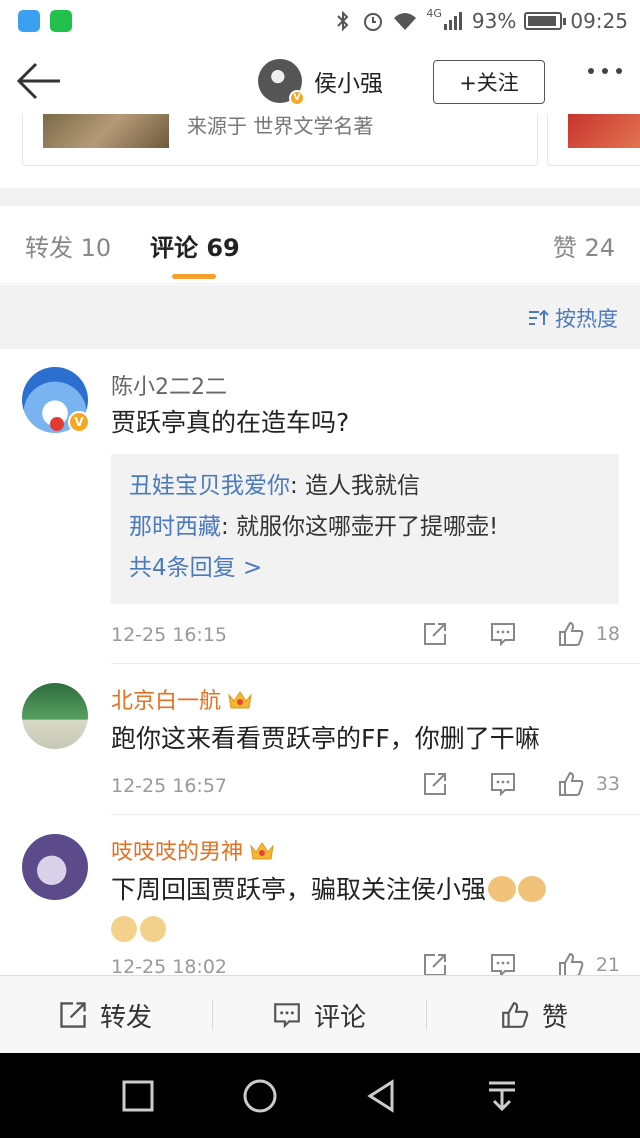 This screenshot has height=1138, width=640. I want to click on sort-label: 按热度, so click(586, 319).